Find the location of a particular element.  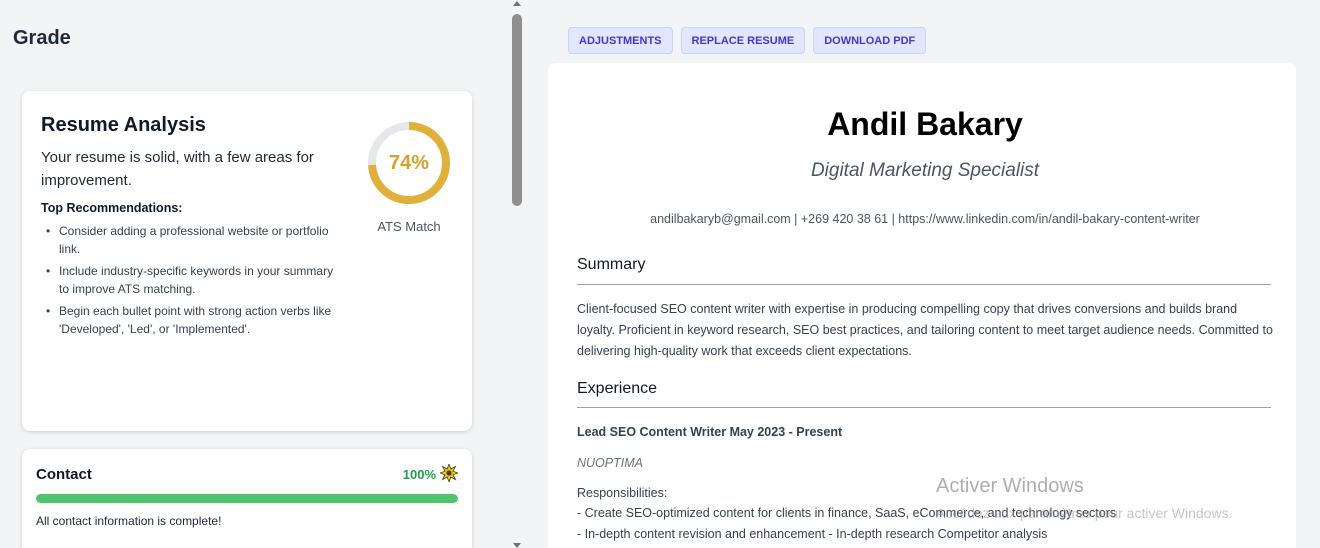

windows-activation-watermark: Activer Windows is located at coordinates (1010, 486).